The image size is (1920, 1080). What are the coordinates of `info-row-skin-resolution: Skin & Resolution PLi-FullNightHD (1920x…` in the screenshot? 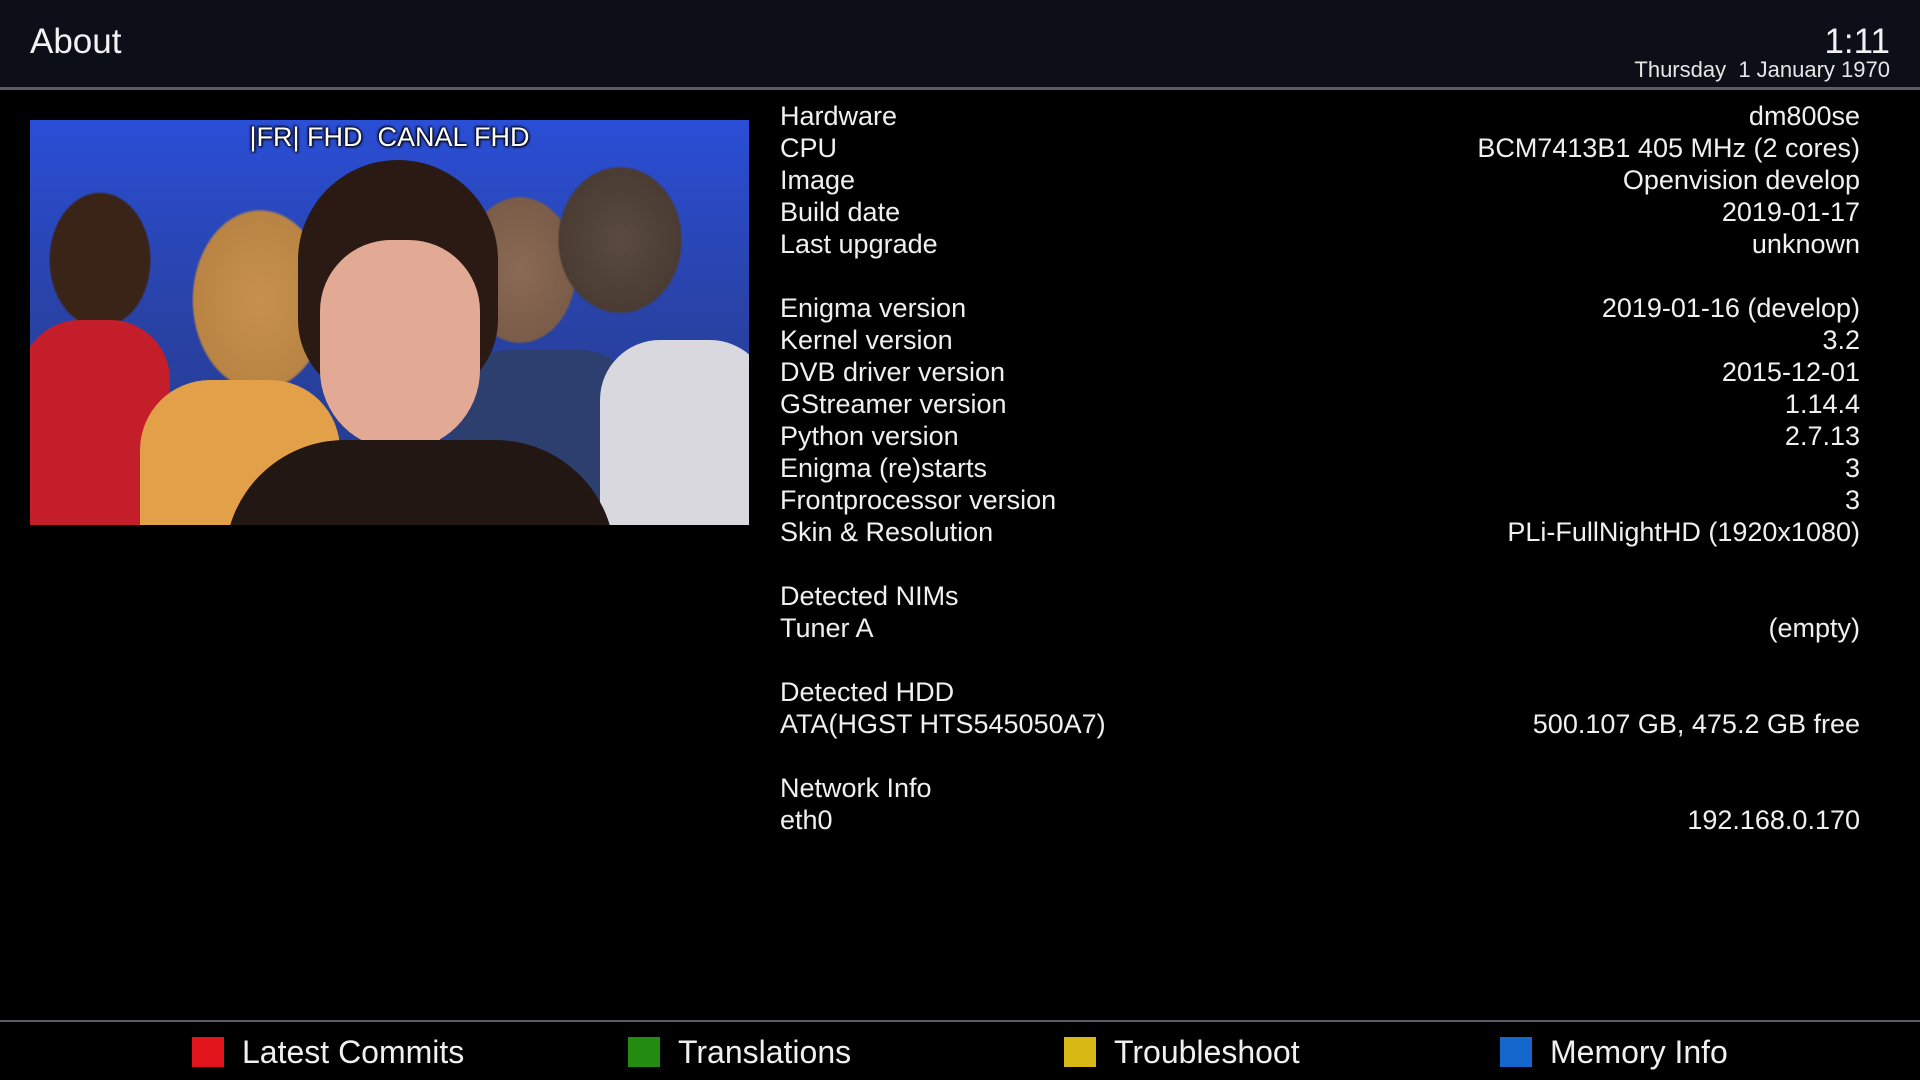 It's located at (1320, 532).